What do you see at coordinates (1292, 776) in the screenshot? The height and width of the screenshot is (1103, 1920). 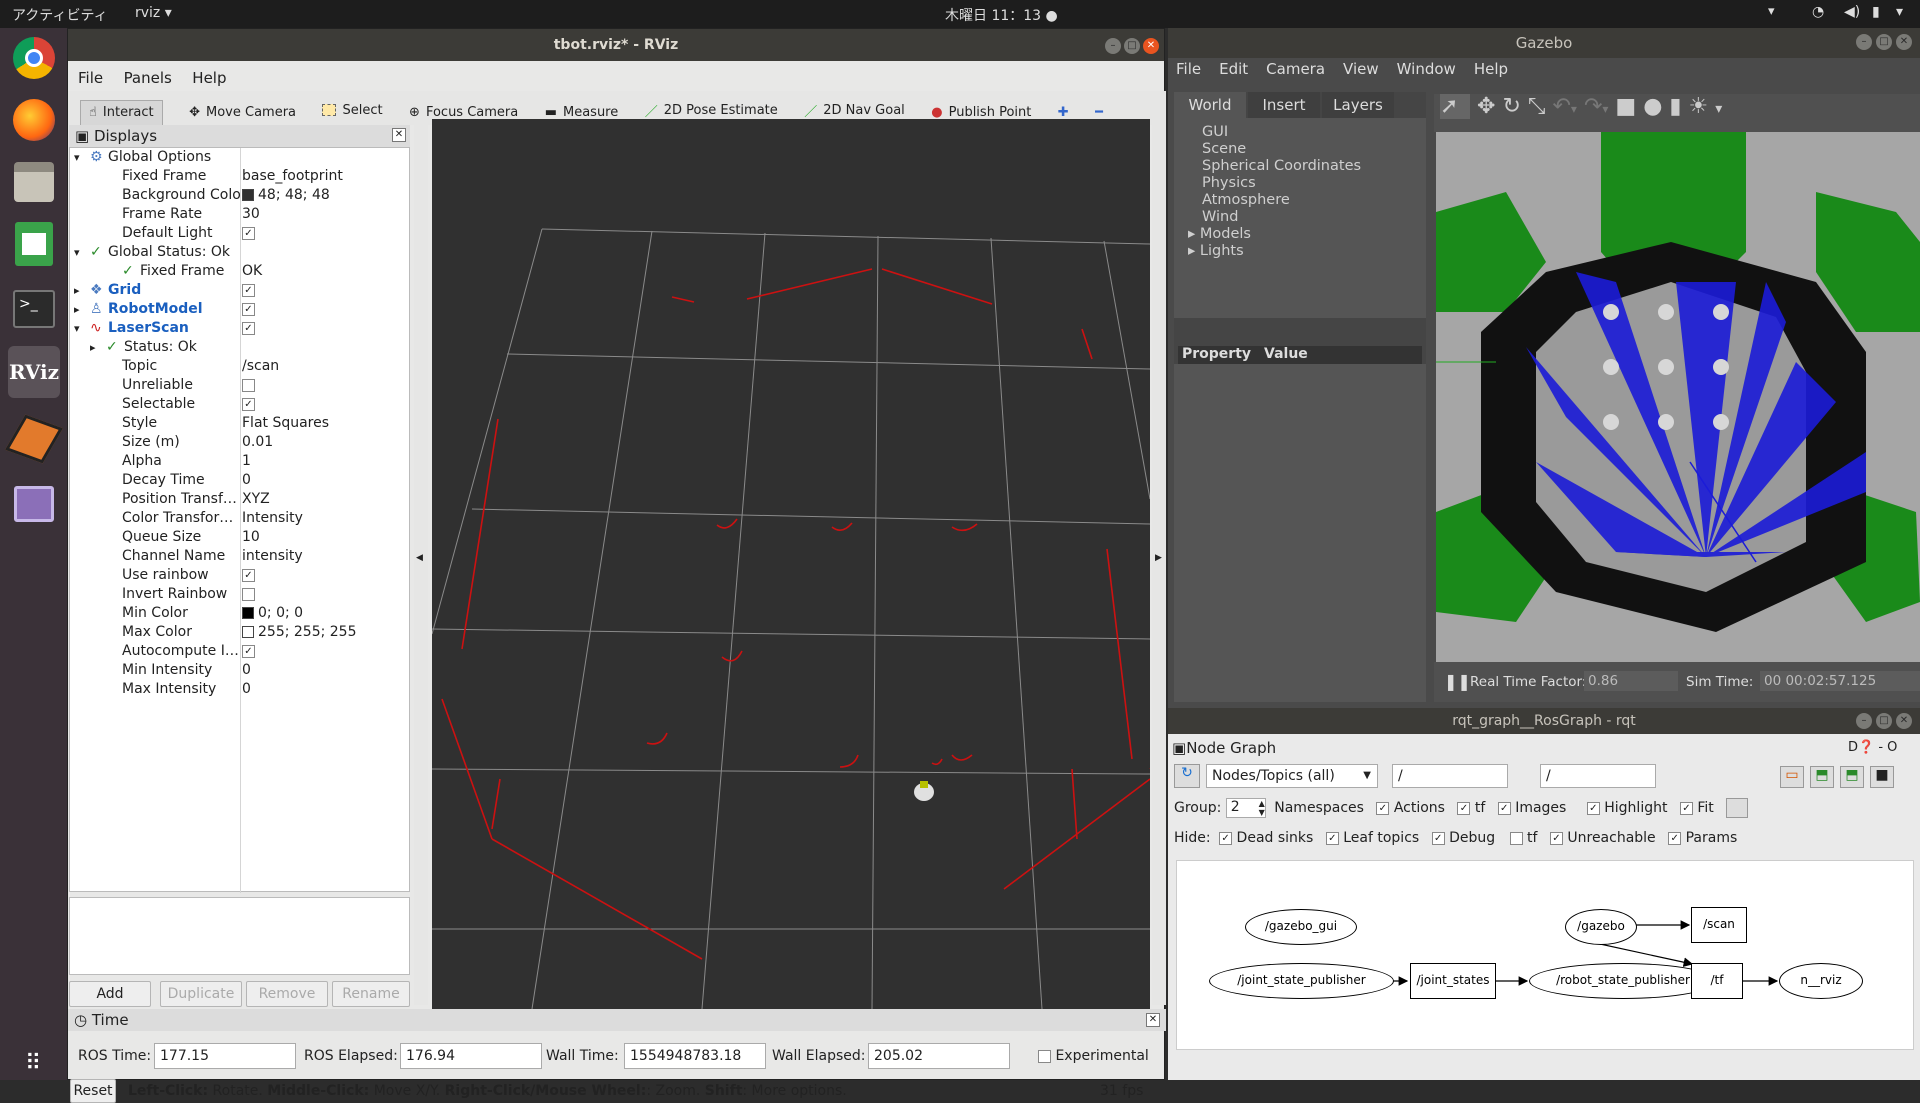 I see `mode-select: Nodes/Topics (all) ▼` at bounding box center [1292, 776].